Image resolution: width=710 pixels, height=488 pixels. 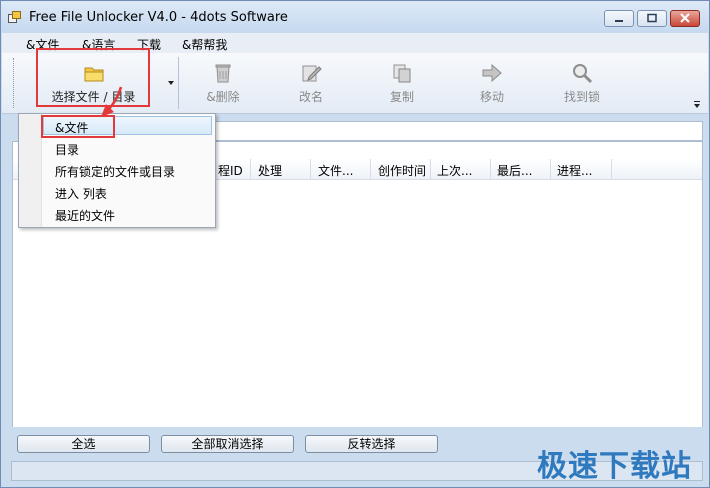 I want to click on close-button, so click(x=685, y=18).